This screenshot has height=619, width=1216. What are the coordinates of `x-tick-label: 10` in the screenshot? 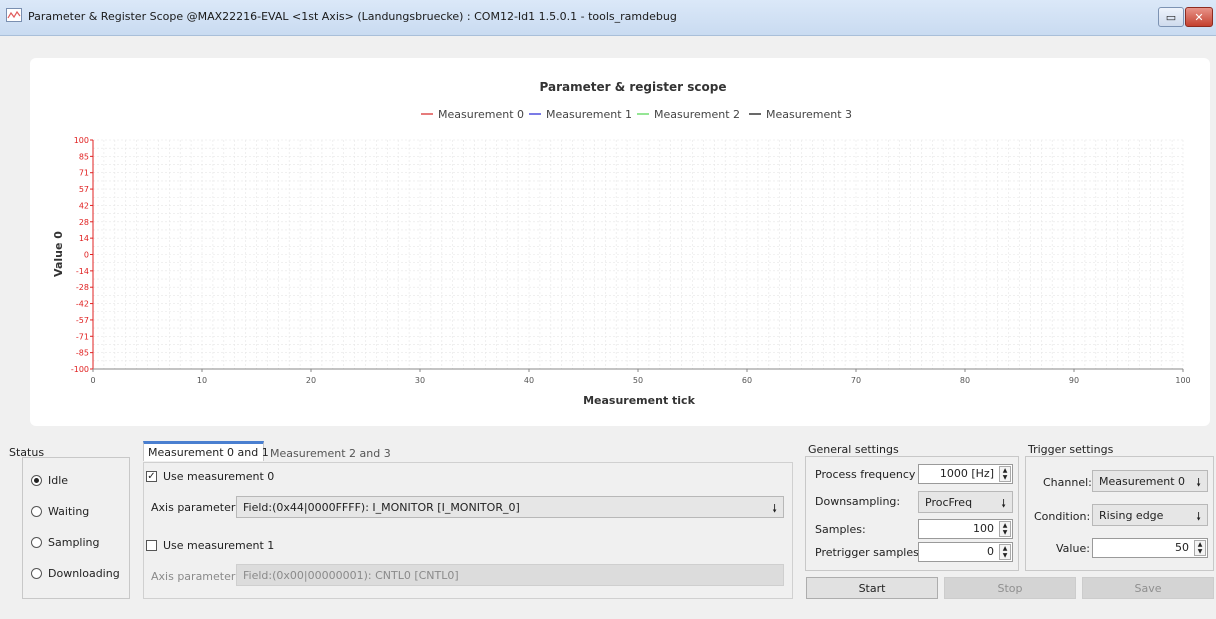 It's located at (202, 380).